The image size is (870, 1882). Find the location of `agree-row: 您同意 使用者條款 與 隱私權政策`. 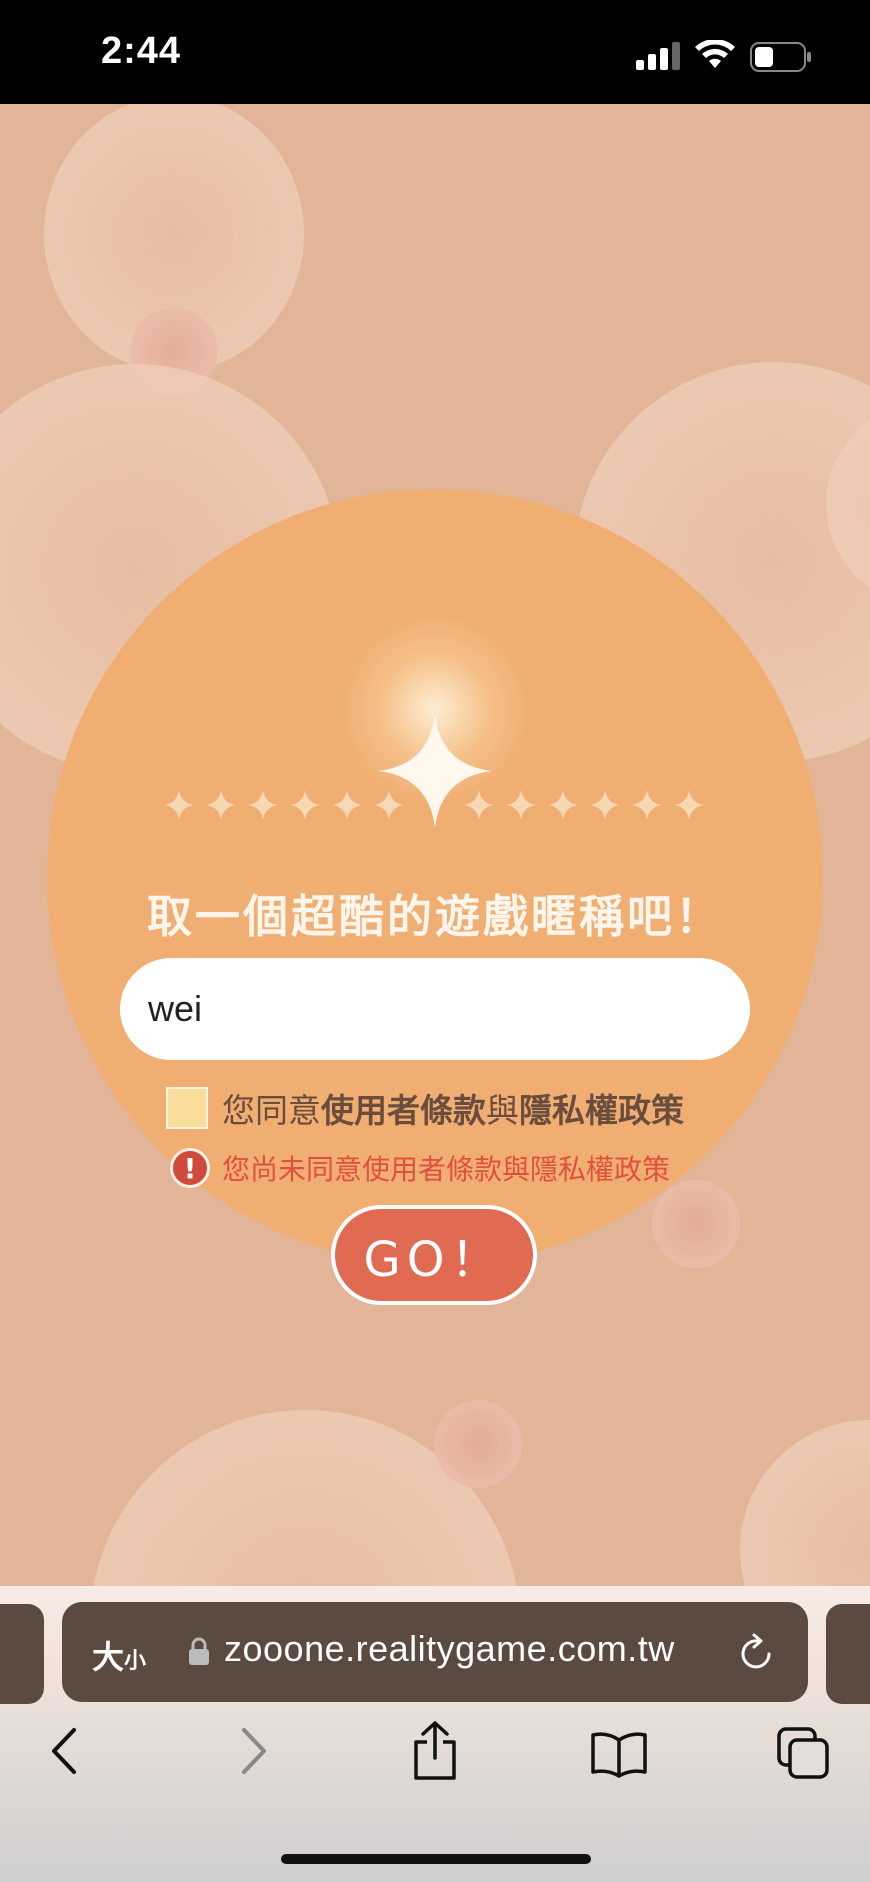

agree-row: 您同意 使用者條款 與 隱私權政策 is located at coordinates (425, 1108).